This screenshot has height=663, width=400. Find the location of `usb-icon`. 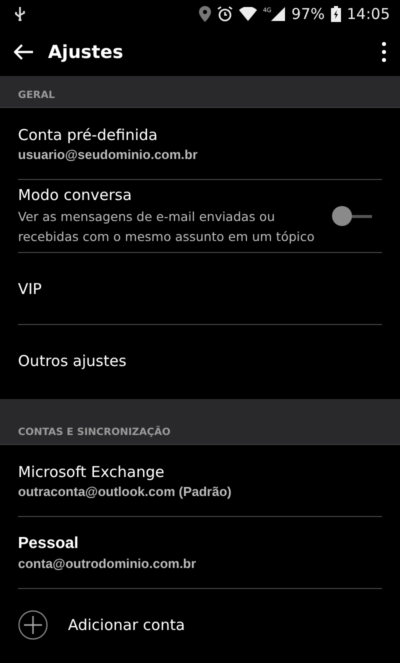

usb-icon is located at coordinates (20, 14).